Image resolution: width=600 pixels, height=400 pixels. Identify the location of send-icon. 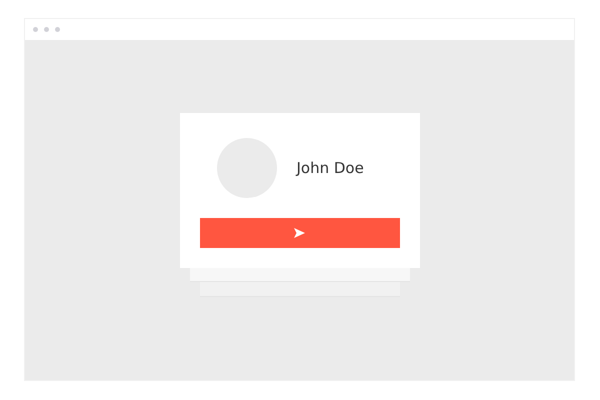
(299, 233).